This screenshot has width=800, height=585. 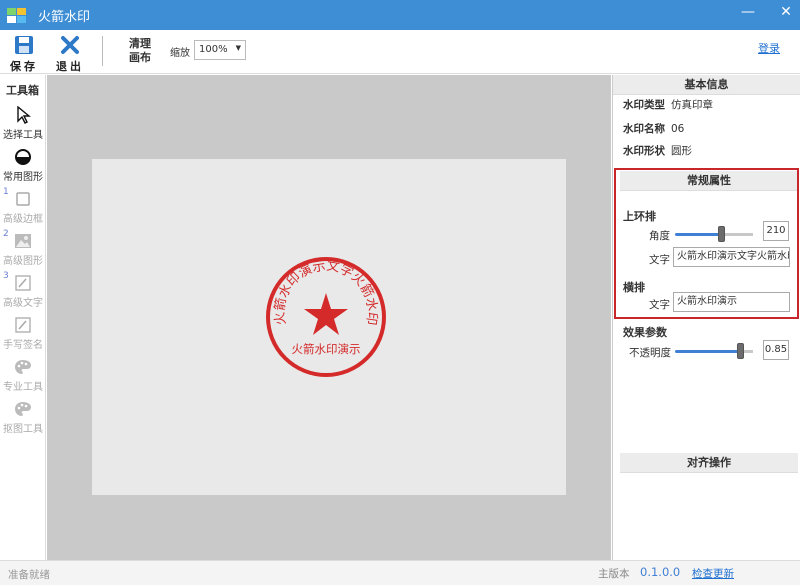 I want to click on save-icon, so click(x=24, y=45).